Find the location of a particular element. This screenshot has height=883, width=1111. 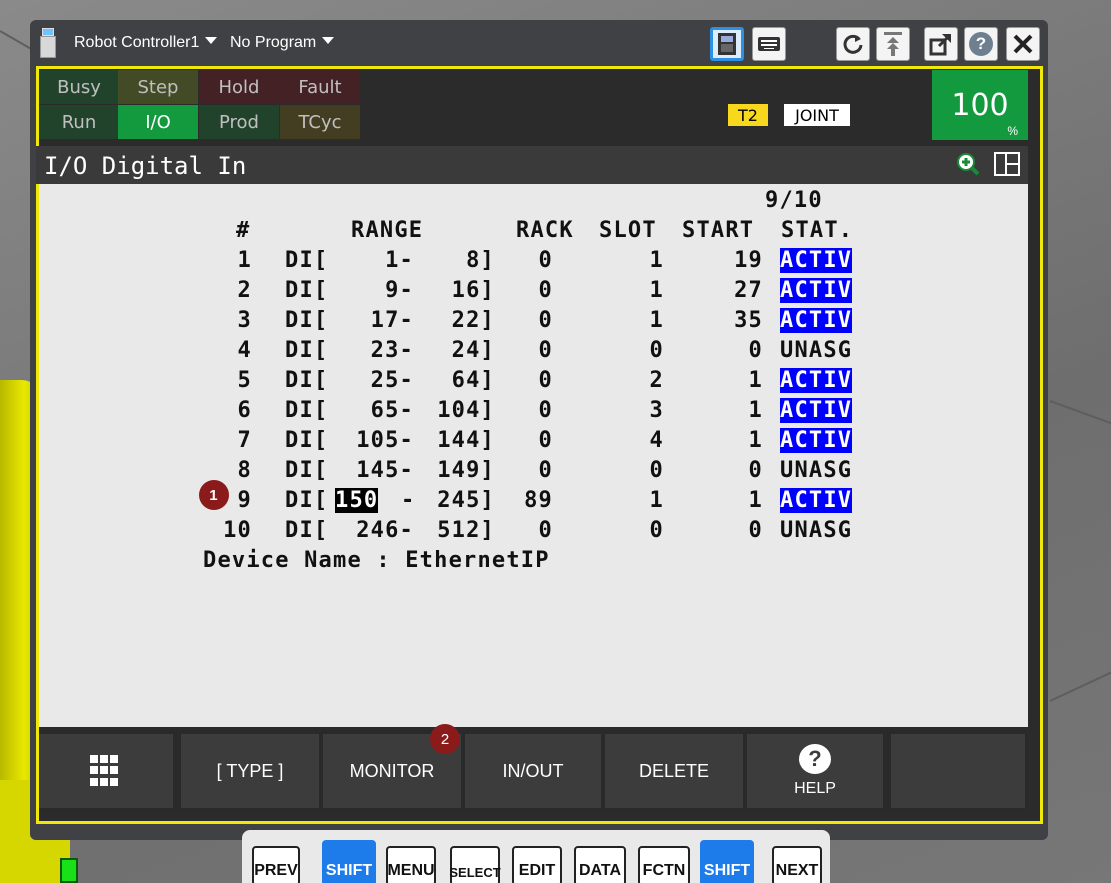

range-from: 9- is located at coordinates (399, 290).